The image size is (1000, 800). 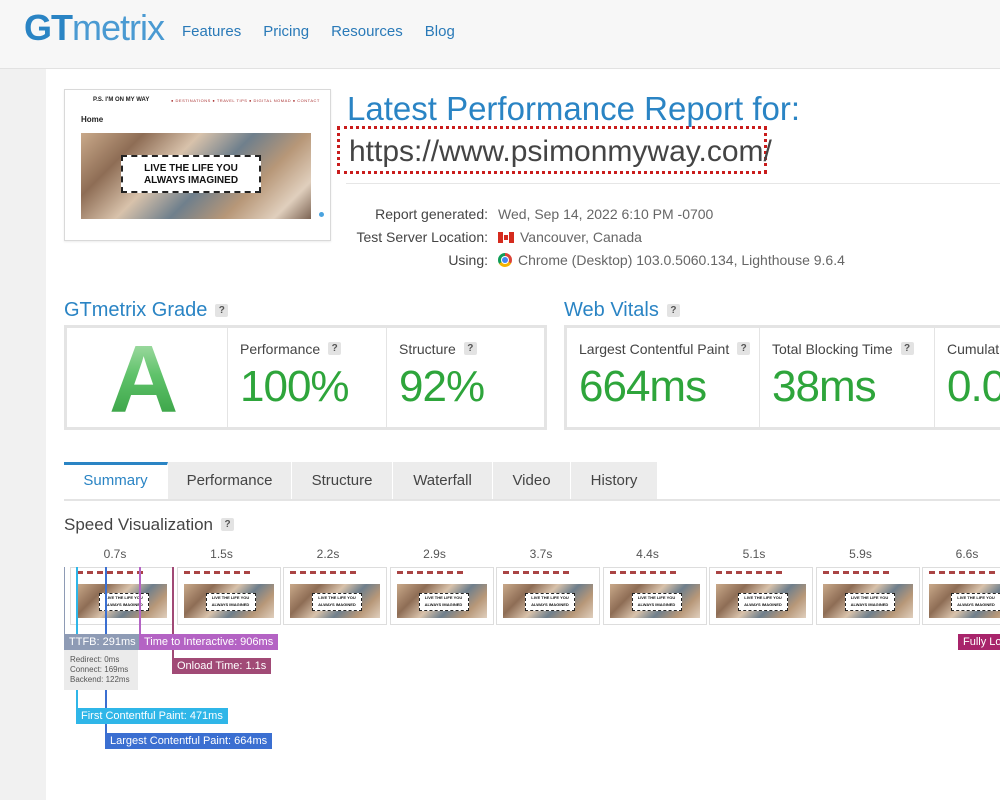 I want to click on page-left-margin, so click(x=23, y=434).